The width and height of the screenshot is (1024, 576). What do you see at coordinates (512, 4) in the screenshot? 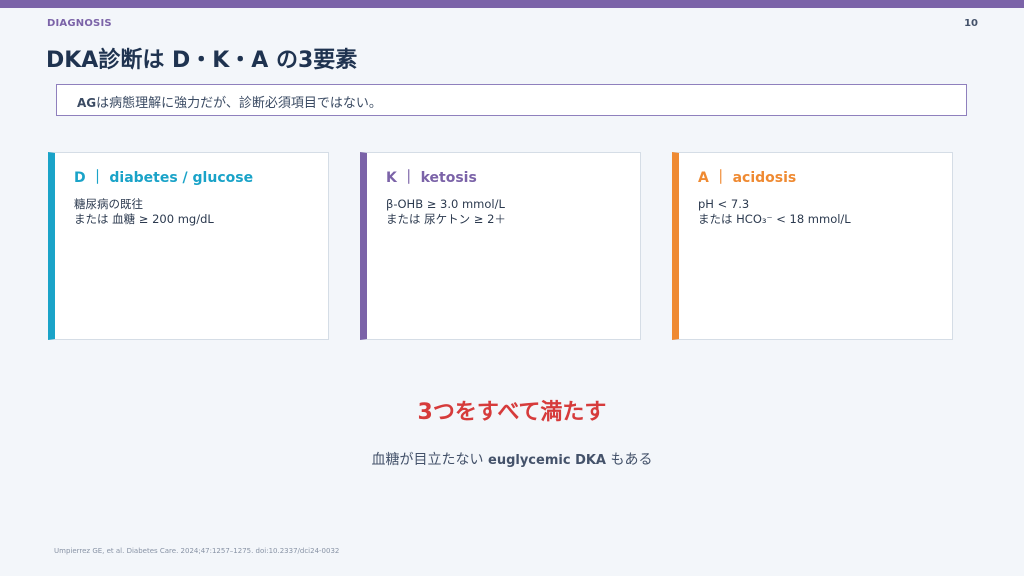
I see `top-accent-bar` at bounding box center [512, 4].